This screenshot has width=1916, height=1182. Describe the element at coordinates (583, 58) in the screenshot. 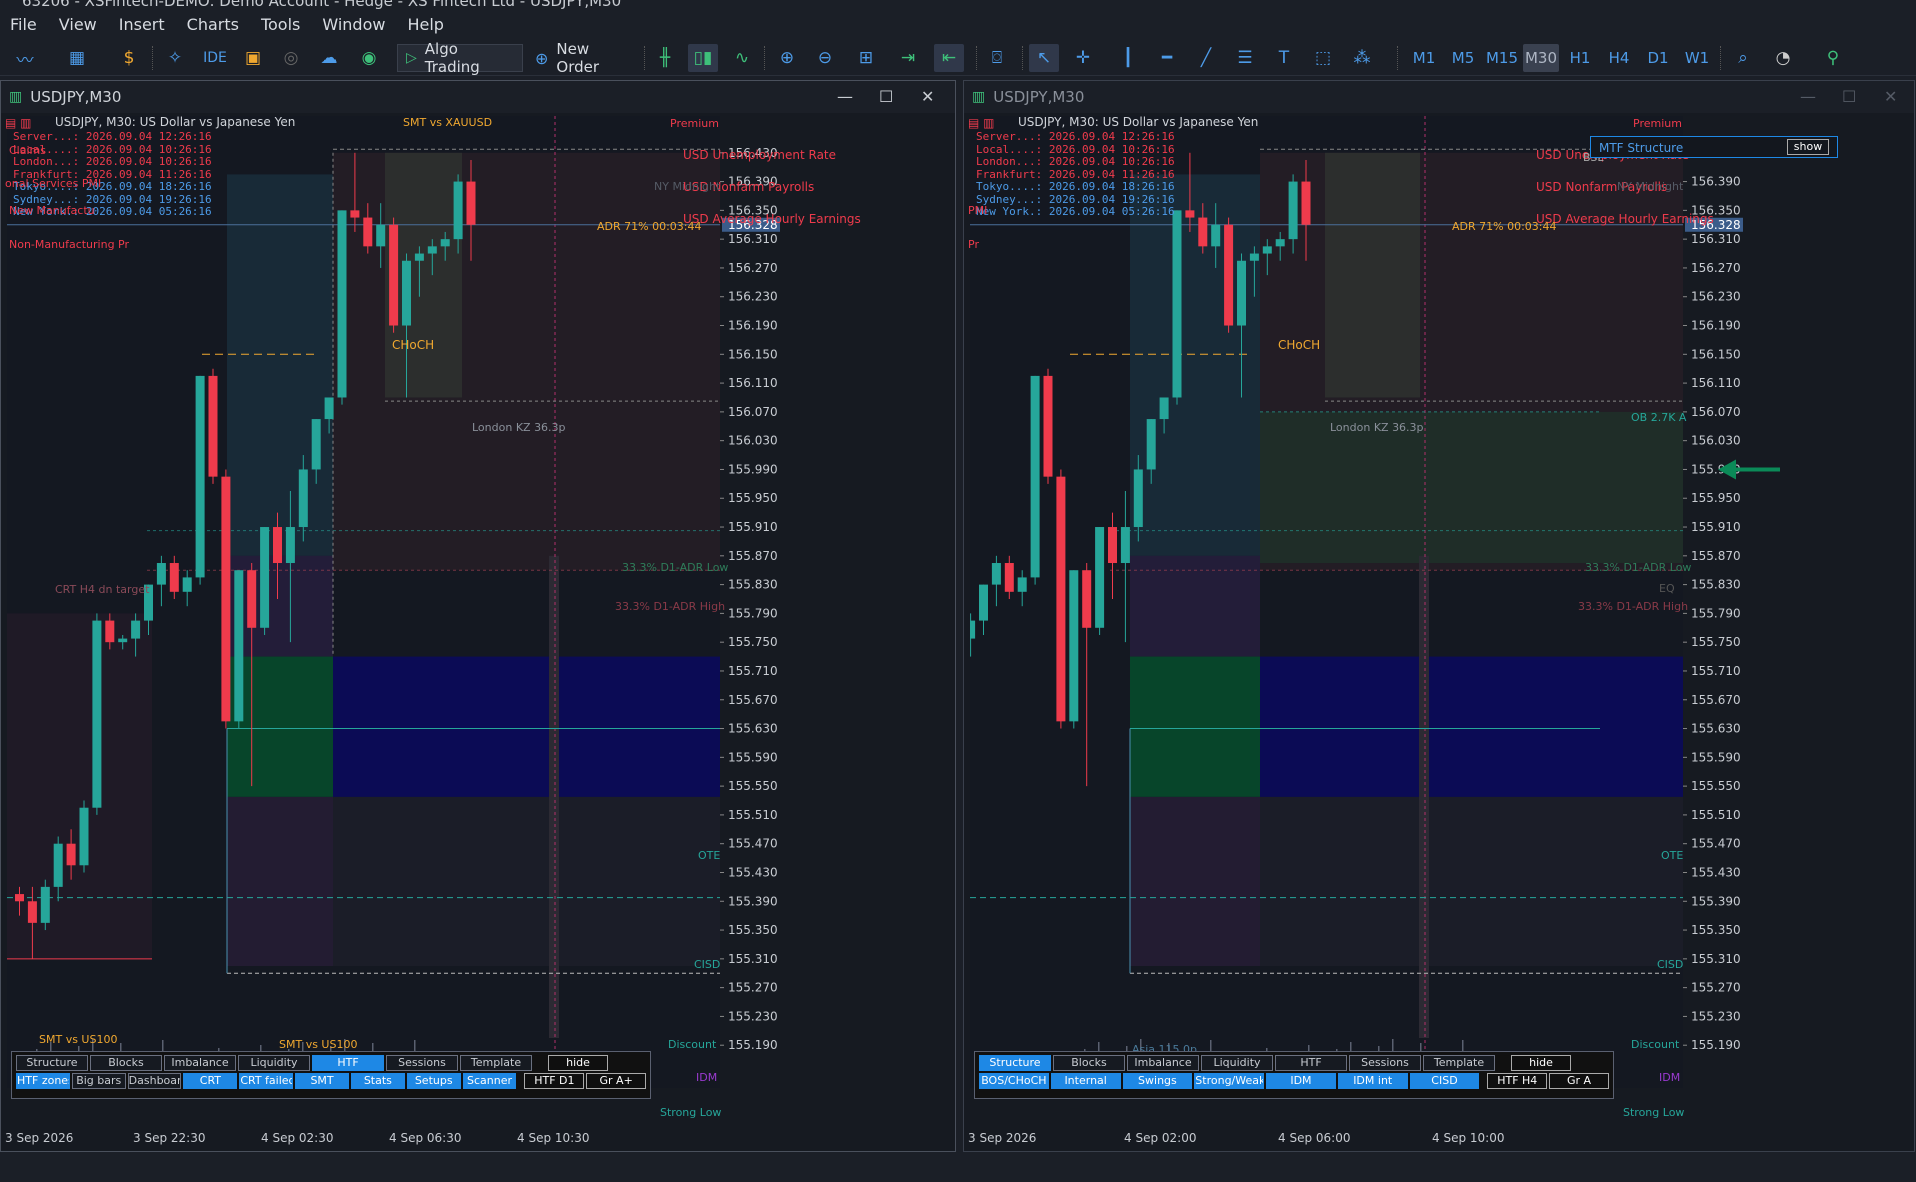

I see `new-order-button: ⊕ New Order` at that location.